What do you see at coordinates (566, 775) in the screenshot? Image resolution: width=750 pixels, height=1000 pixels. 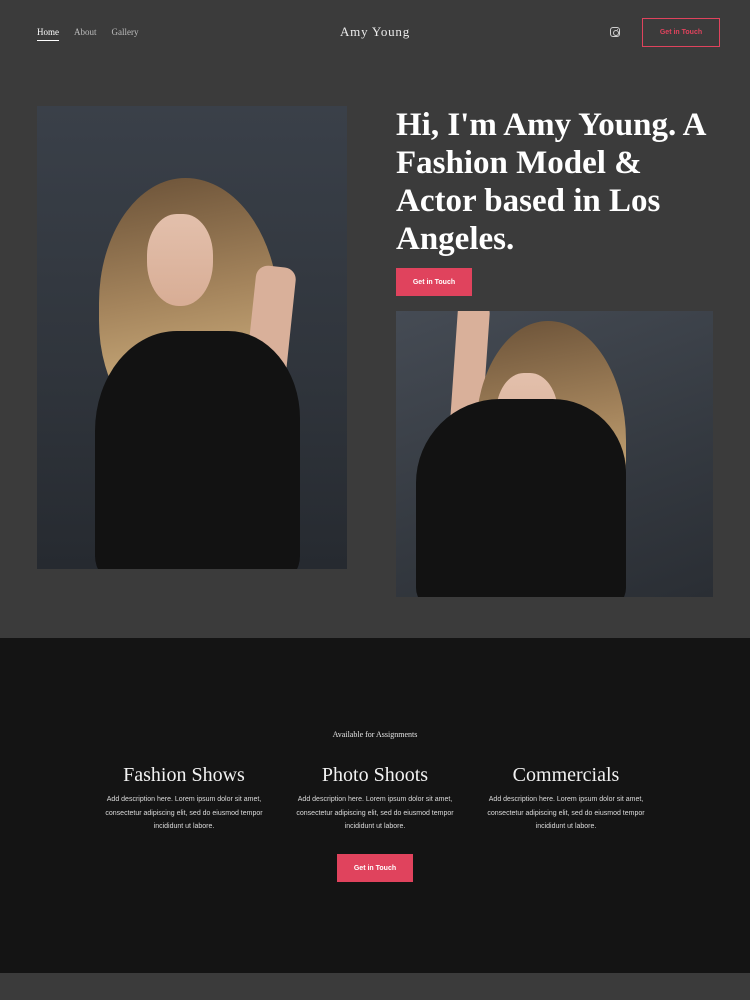 I see `service-title: Commercials` at bounding box center [566, 775].